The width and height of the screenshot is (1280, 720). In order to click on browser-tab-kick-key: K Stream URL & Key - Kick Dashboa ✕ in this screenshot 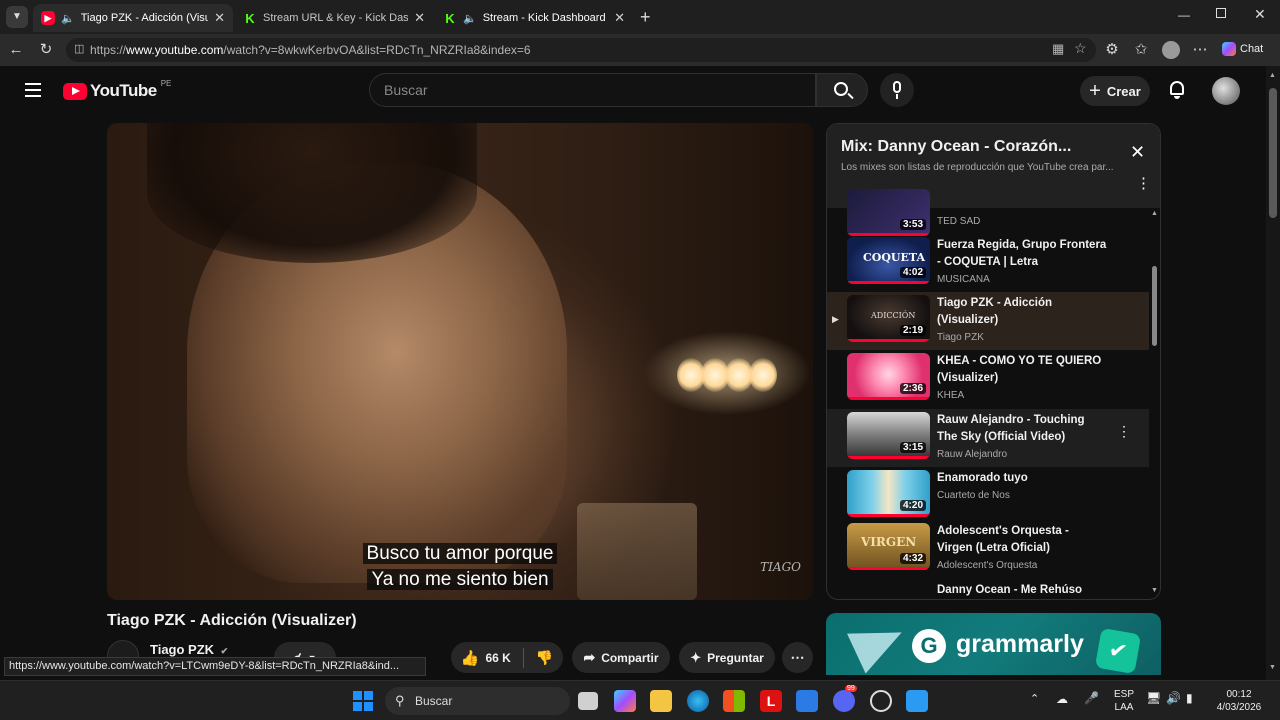, I will do `click(334, 18)`.